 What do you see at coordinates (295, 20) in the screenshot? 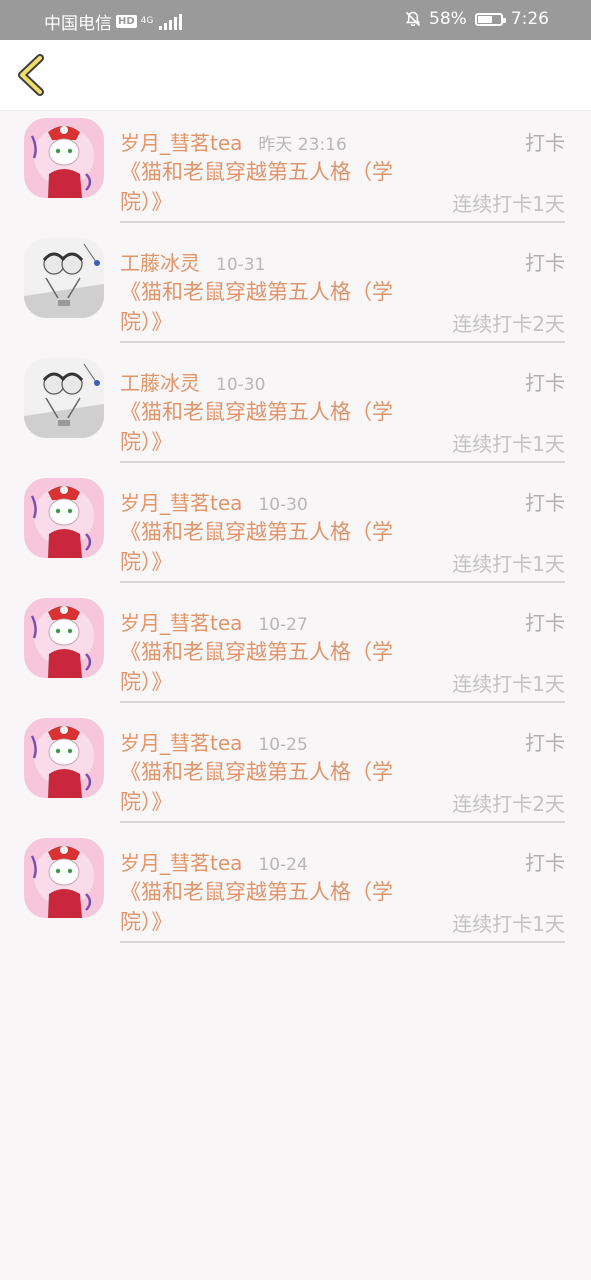
I see `status-bar: 中国电信 HD 4G 58% 7:26` at bounding box center [295, 20].